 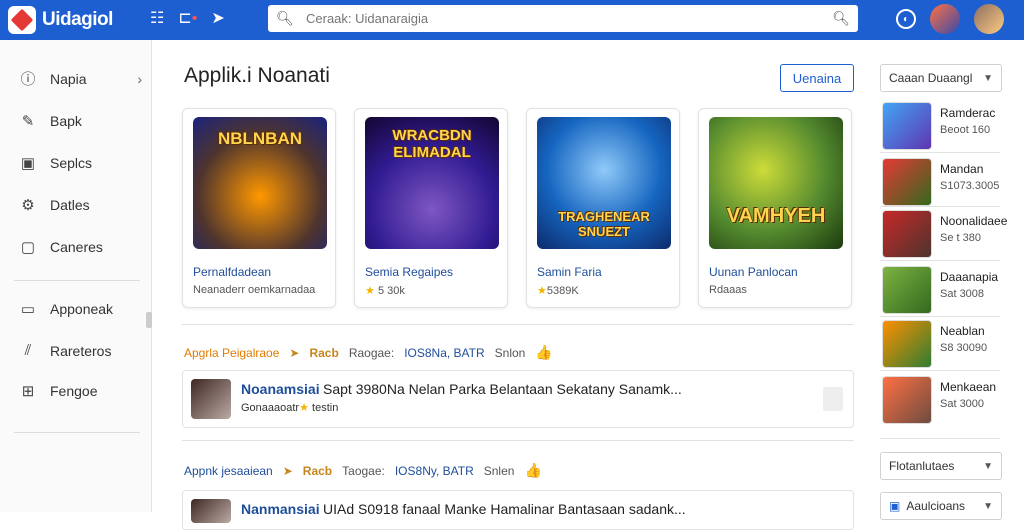 I want to click on search-bar: 🔍︎ 🔍︎, so click(x=563, y=18).